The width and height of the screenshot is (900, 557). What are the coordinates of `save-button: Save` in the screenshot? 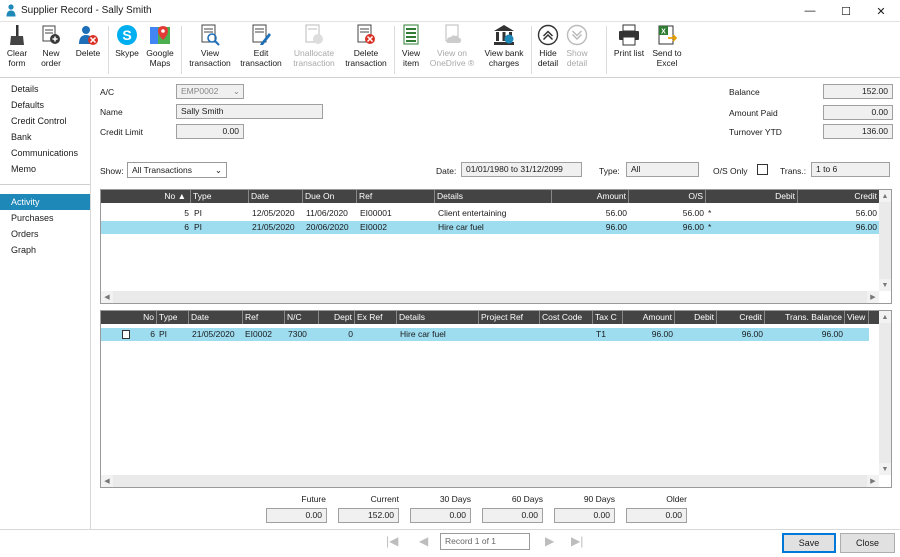 It's located at (809, 543).